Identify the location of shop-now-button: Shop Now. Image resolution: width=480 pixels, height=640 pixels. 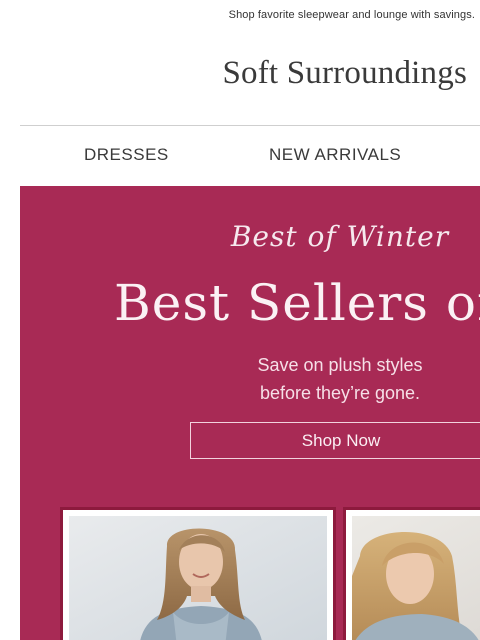
(335, 440).